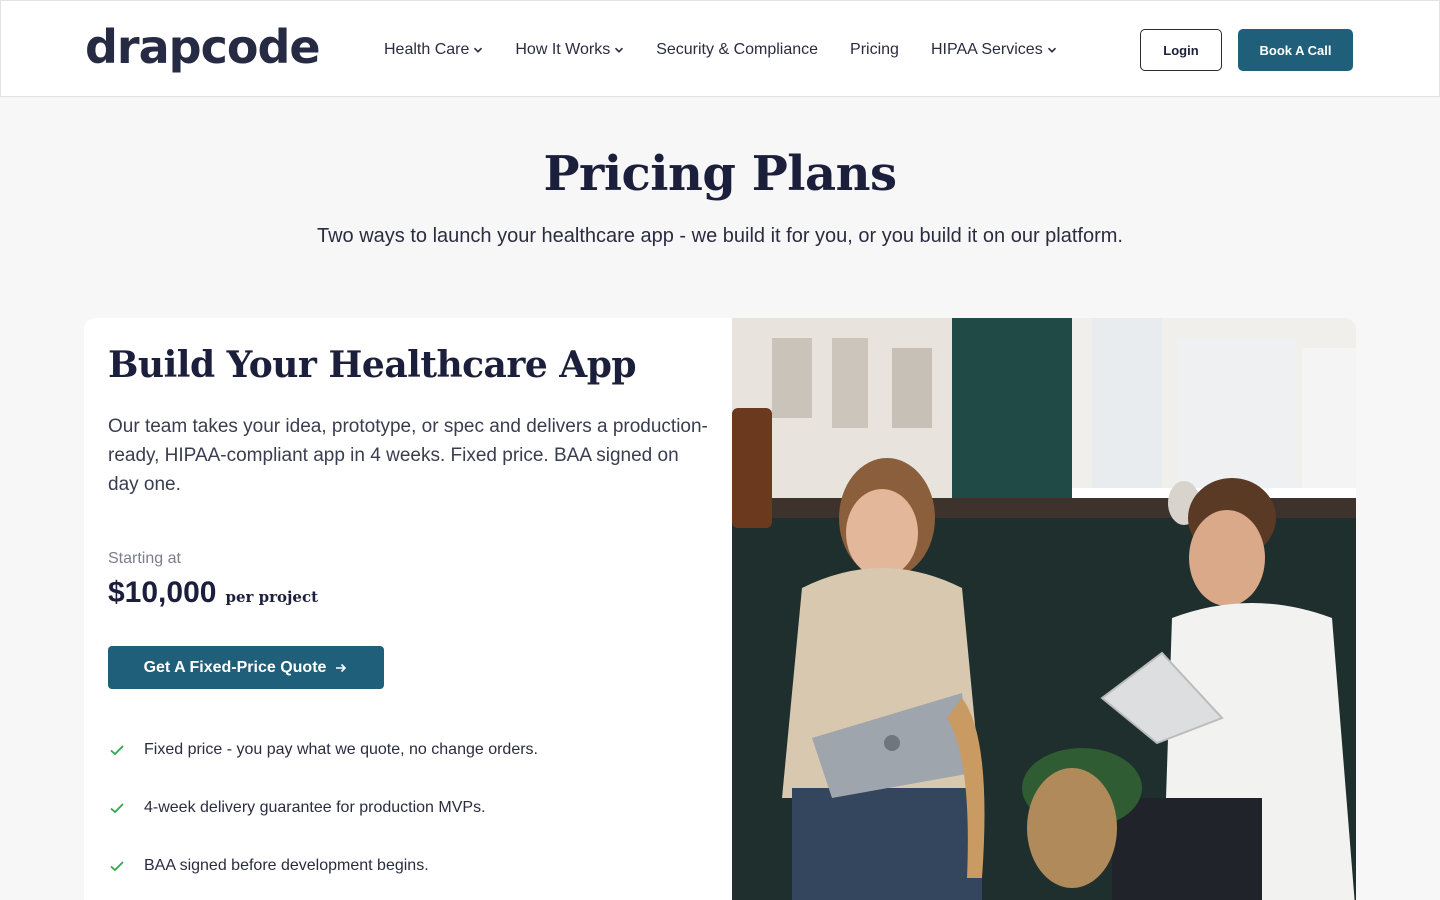  I want to click on logo: drapcode, so click(203, 47).